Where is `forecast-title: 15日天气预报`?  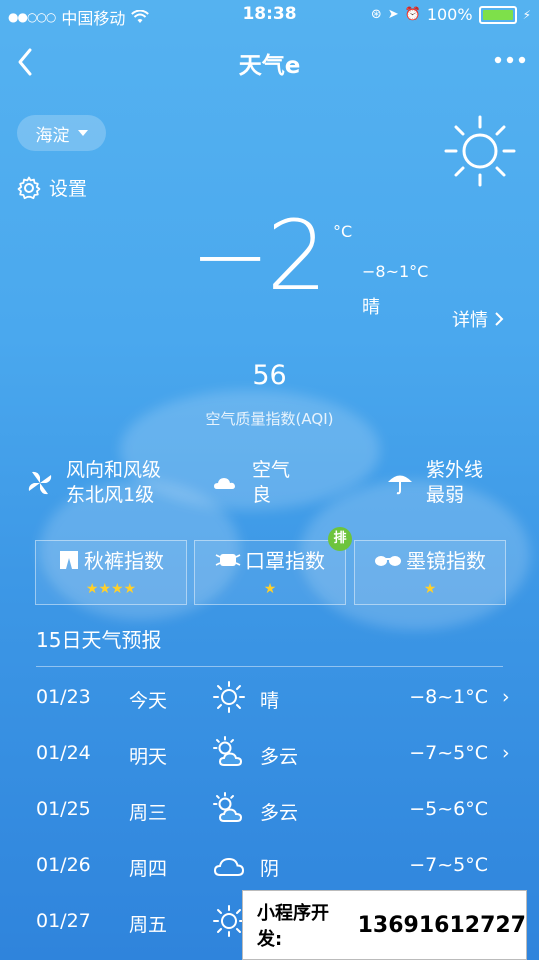
forecast-title: 15日天气预报 is located at coordinates (99, 640).